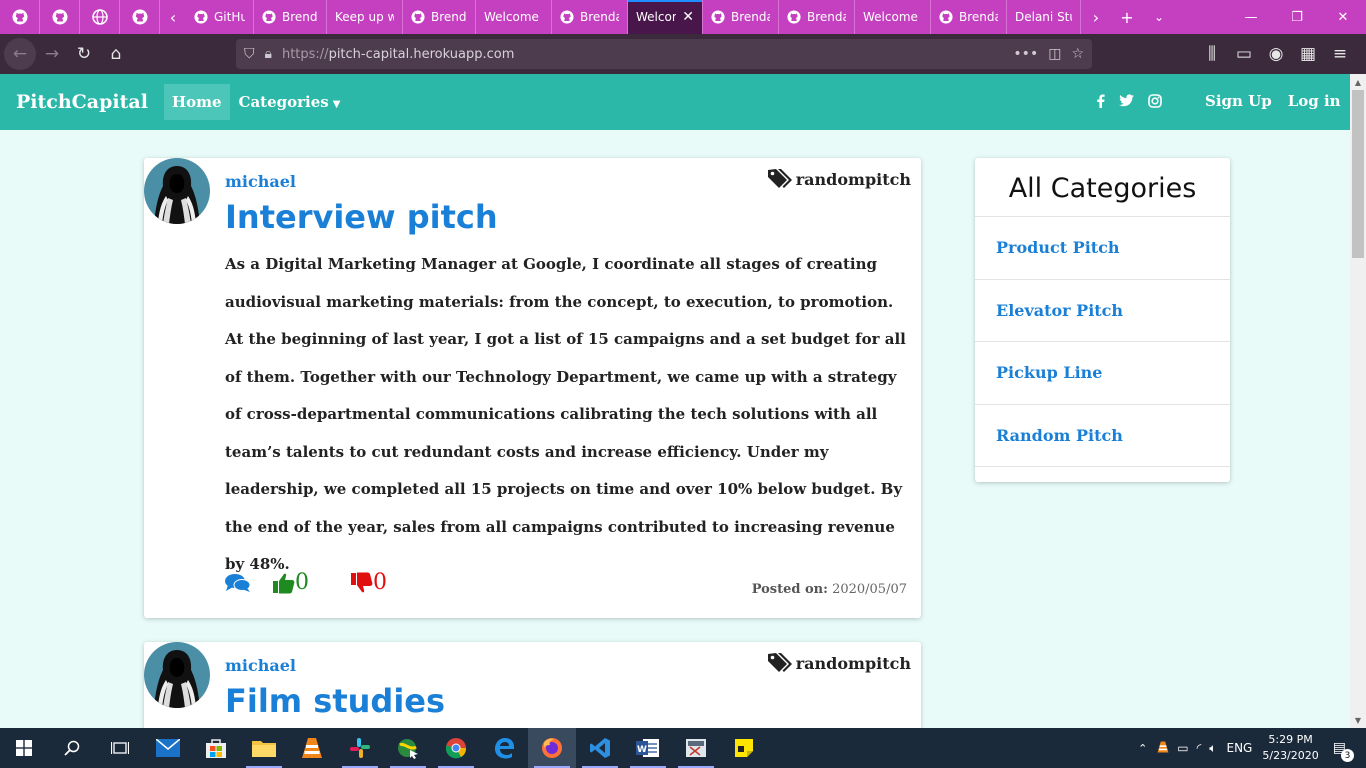  I want to click on restore-window-button: ❐, so click(1297, 17).